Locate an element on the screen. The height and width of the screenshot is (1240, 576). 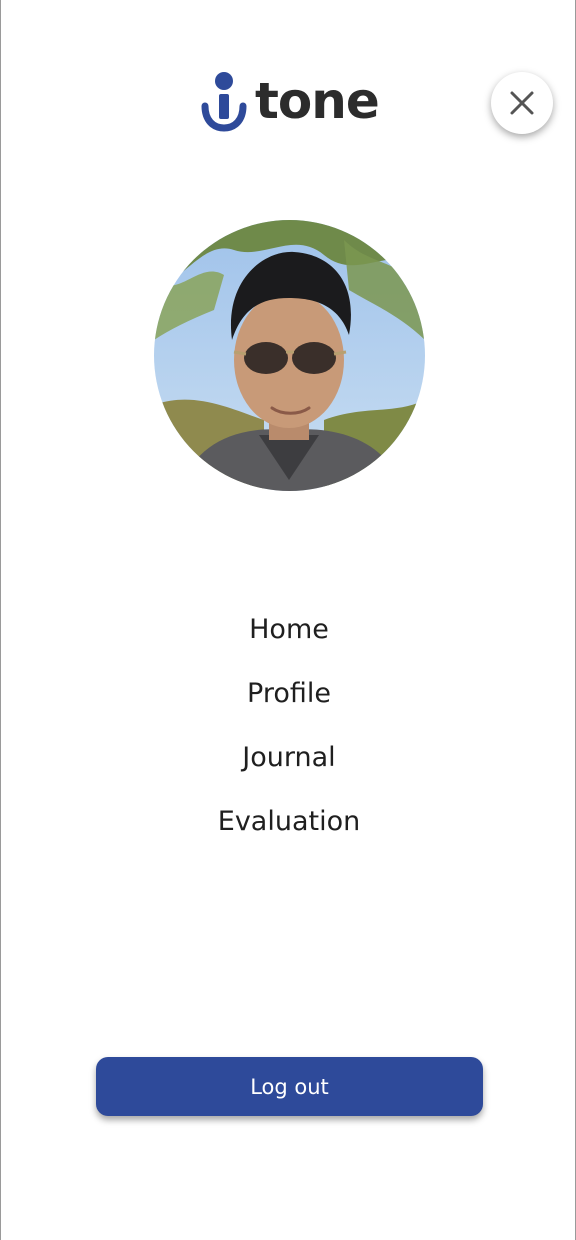
app-name: tone is located at coordinates (317, 101).